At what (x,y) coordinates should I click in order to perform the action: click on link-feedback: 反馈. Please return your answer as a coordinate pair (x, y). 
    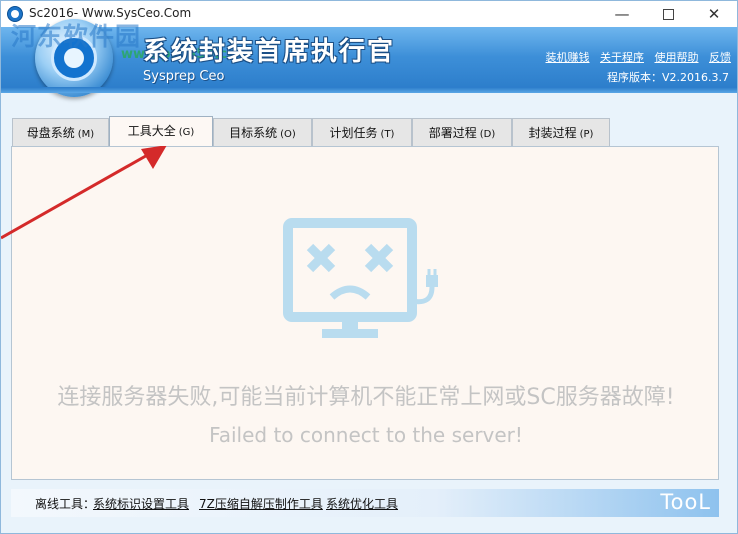
    Looking at the image, I should click on (720, 57).